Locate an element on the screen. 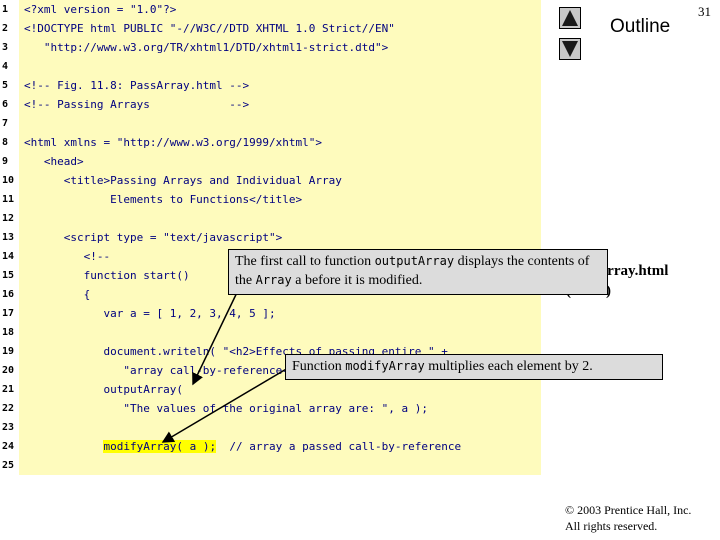 The height and width of the screenshot is (540, 720). slide-number: 31 is located at coordinates (704, 11).